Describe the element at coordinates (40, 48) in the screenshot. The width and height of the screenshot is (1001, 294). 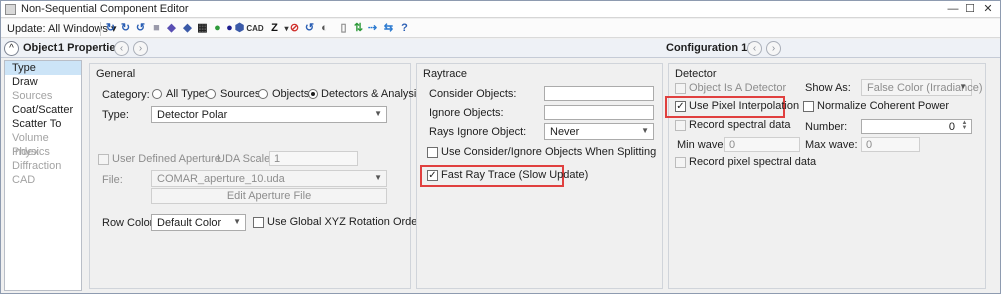
I see `object-label: Object` at that location.